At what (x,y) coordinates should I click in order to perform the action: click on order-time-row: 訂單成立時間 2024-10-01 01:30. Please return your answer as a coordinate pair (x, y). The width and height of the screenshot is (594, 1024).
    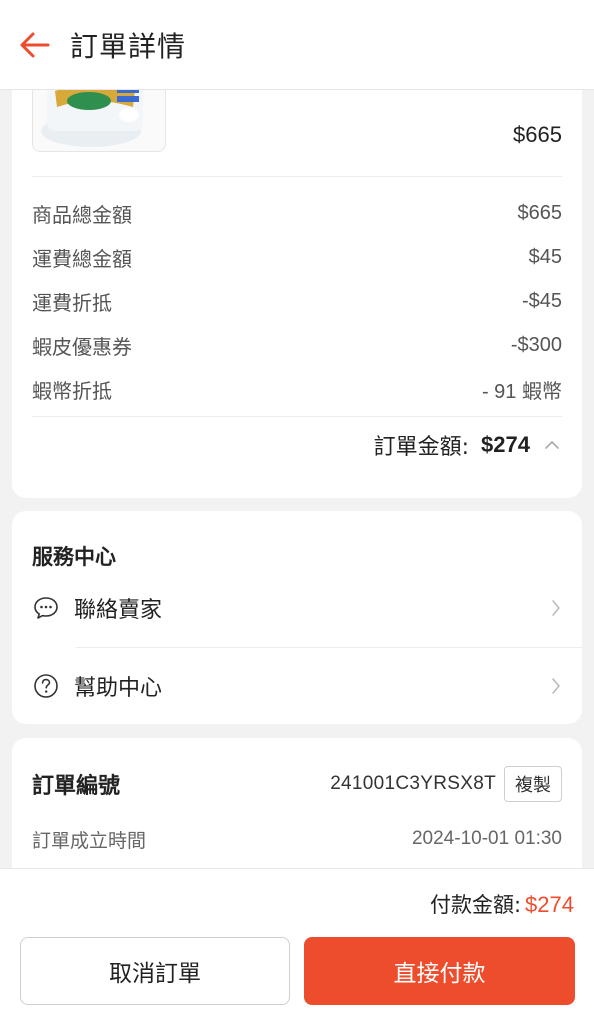
    Looking at the image, I should click on (297, 839).